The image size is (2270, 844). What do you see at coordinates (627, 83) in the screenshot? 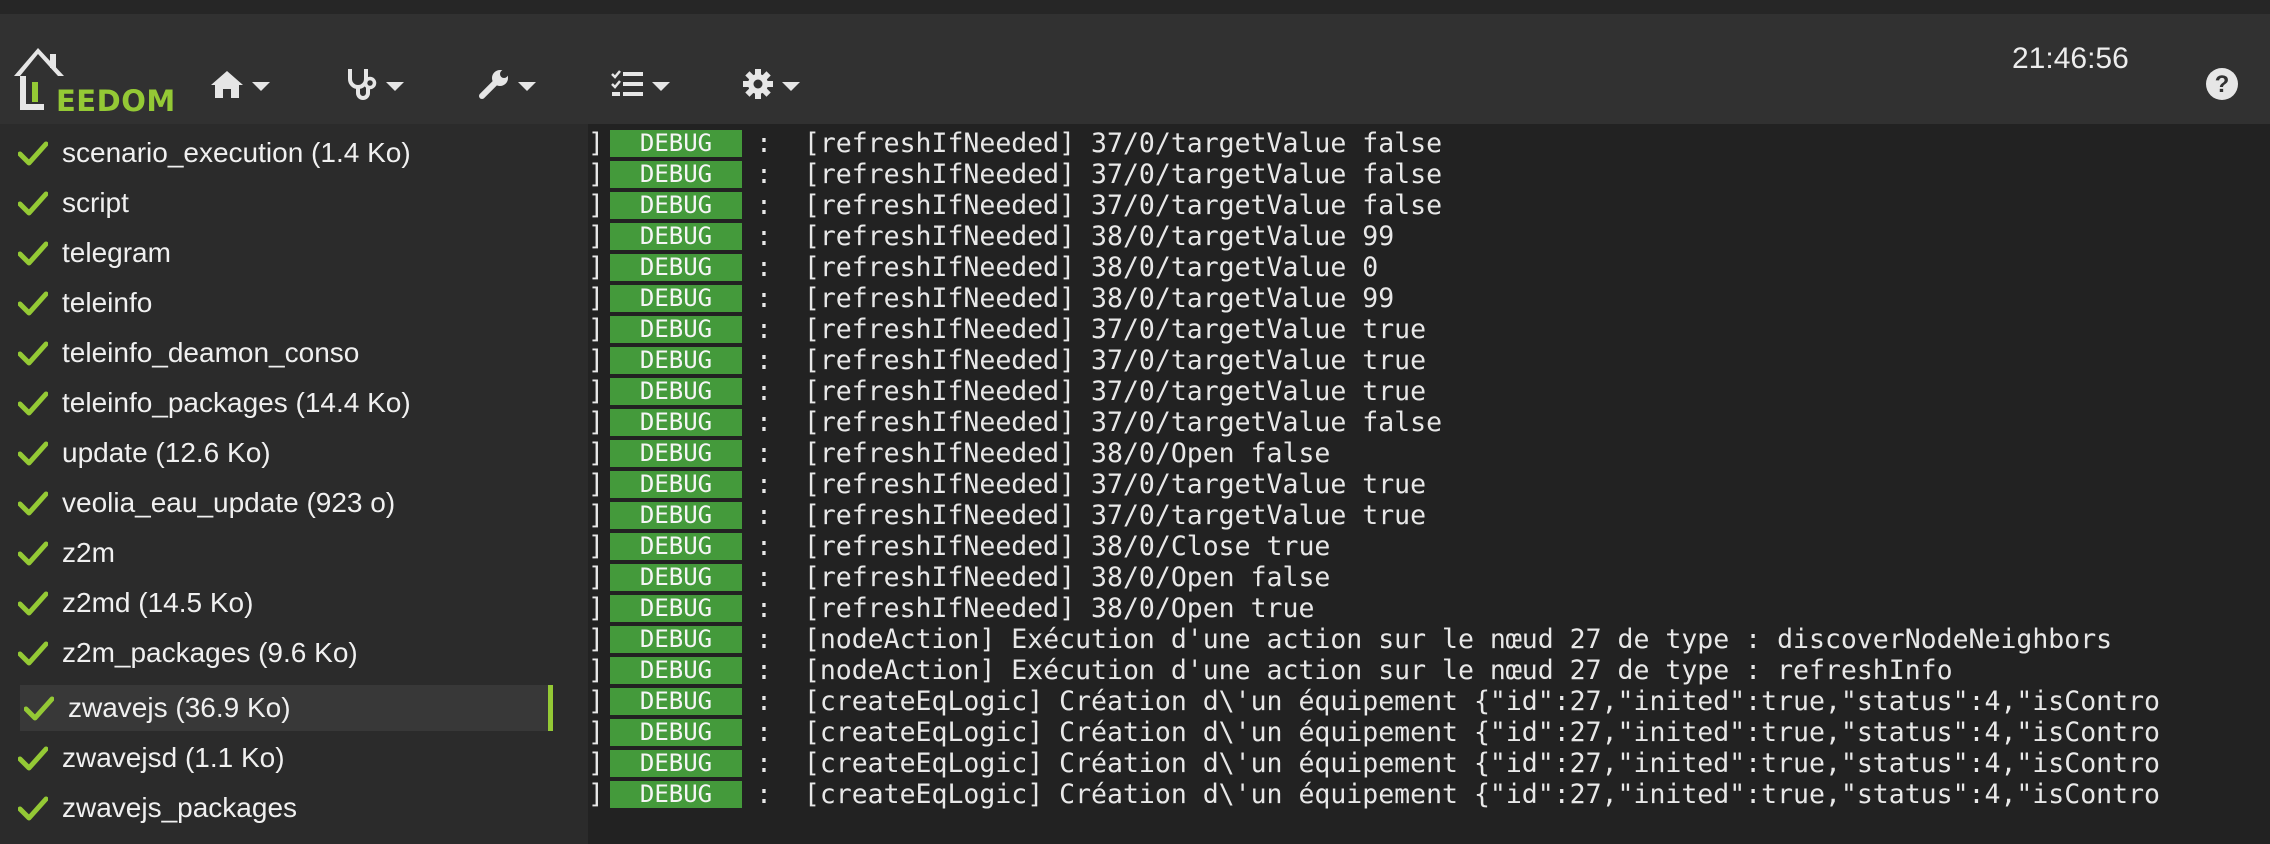
I see `tasks-icon` at bounding box center [627, 83].